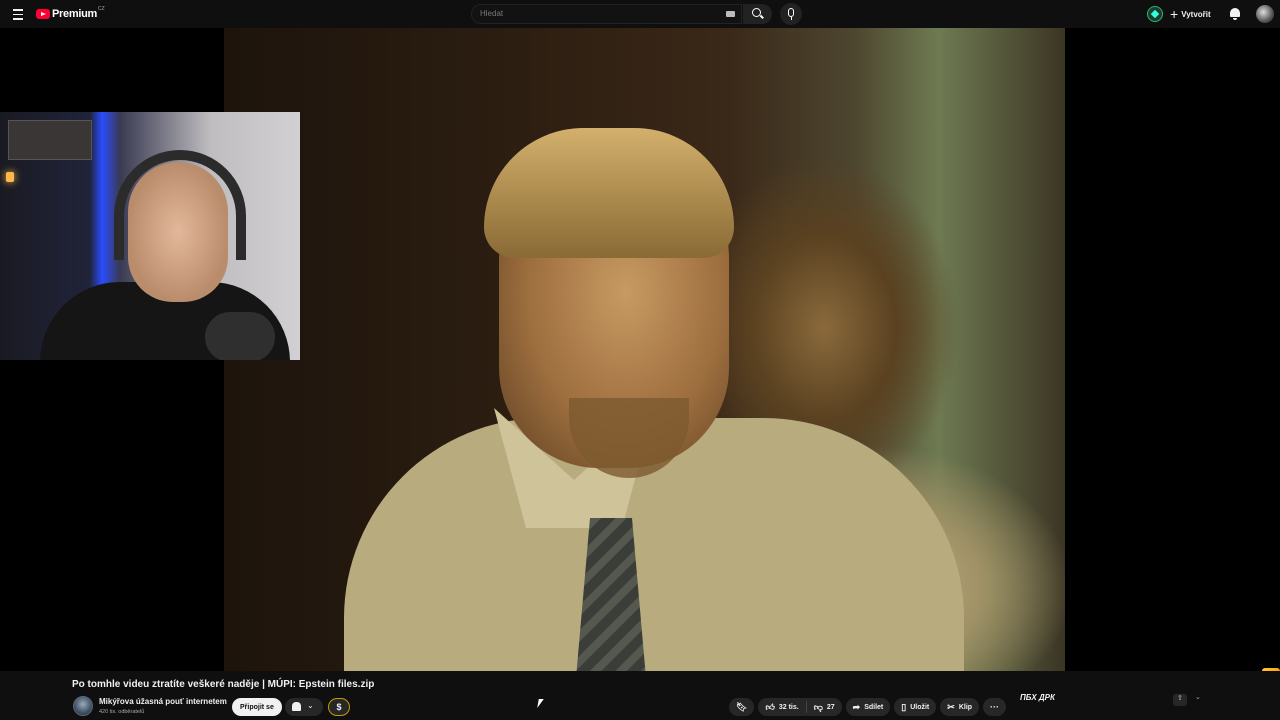 This screenshot has height=720, width=1280. What do you see at coordinates (1265, 14) in the screenshot?
I see `account-avatar` at bounding box center [1265, 14].